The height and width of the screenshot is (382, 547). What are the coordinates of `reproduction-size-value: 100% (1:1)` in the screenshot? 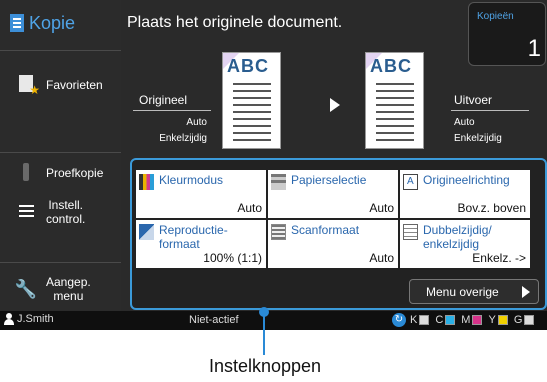 It's located at (232, 258).